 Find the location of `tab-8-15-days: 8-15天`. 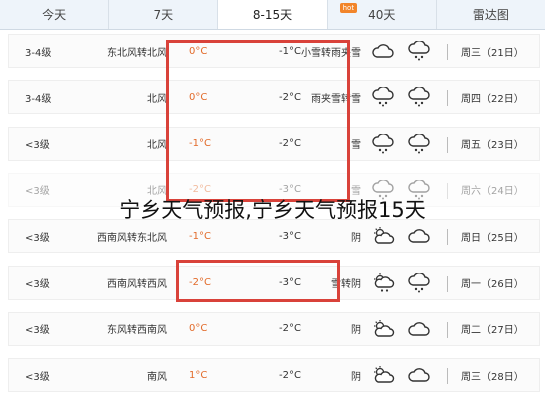

tab-8-15-days: 8-15天 is located at coordinates (273, 14).